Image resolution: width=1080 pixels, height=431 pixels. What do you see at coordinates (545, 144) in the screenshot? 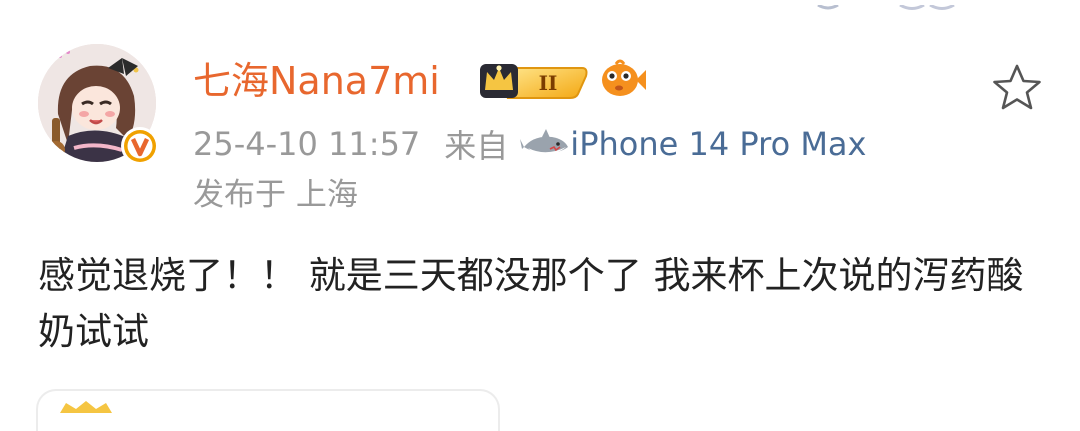
I see `shark-icon` at bounding box center [545, 144].